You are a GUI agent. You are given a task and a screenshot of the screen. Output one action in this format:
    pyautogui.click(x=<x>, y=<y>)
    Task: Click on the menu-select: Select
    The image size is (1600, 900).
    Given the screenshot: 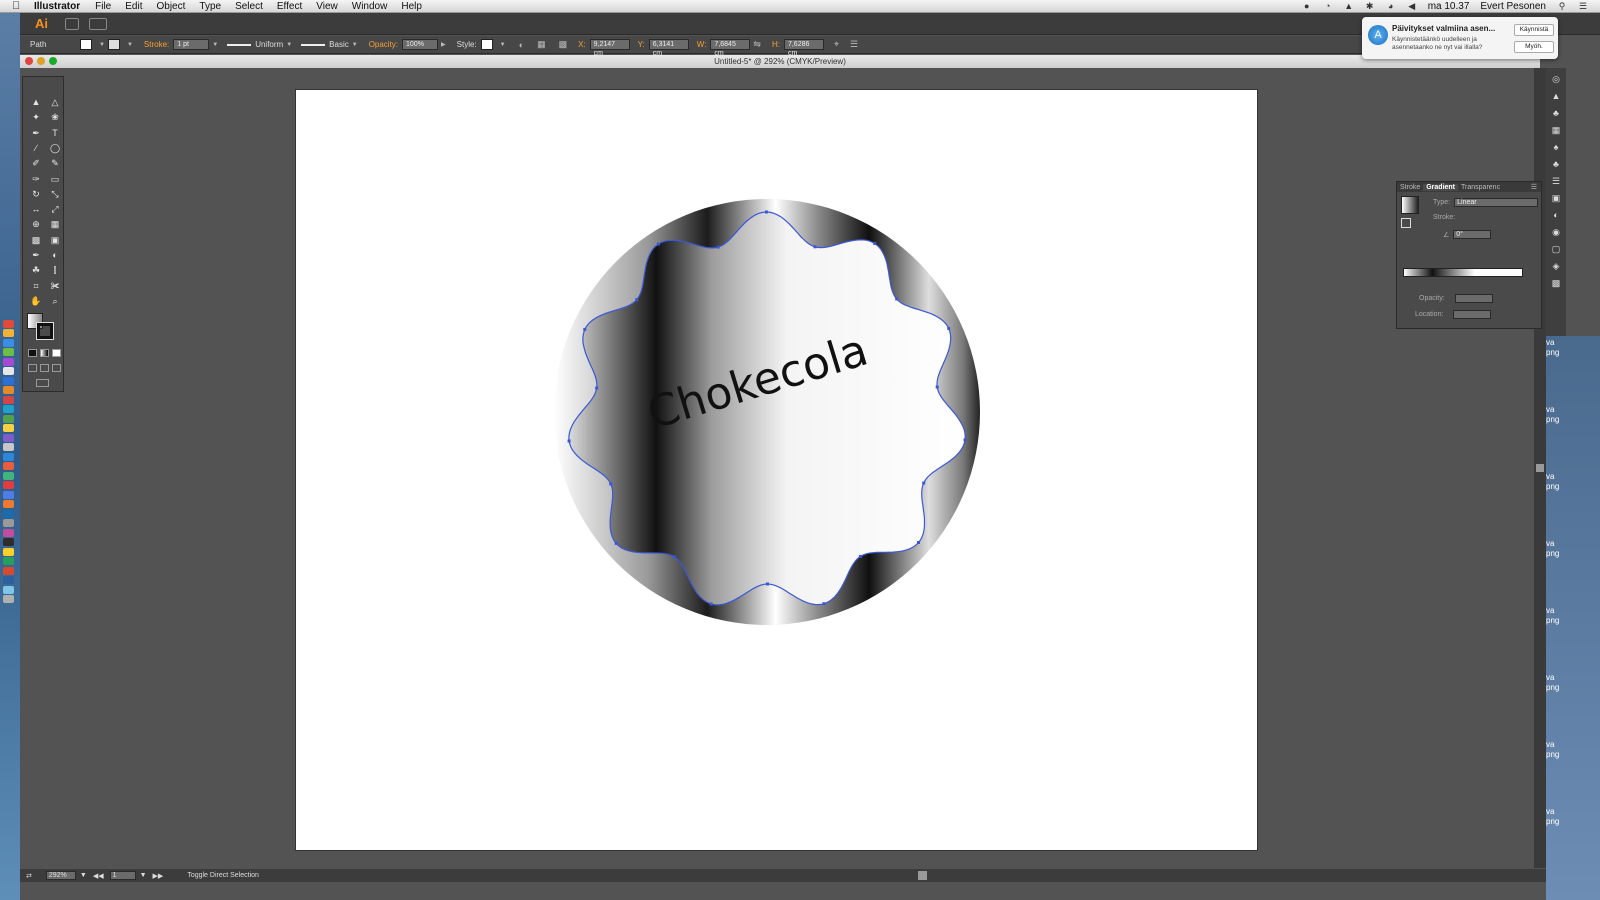 What is the action you would take?
    pyautogui.click(x=249, y=6)
    